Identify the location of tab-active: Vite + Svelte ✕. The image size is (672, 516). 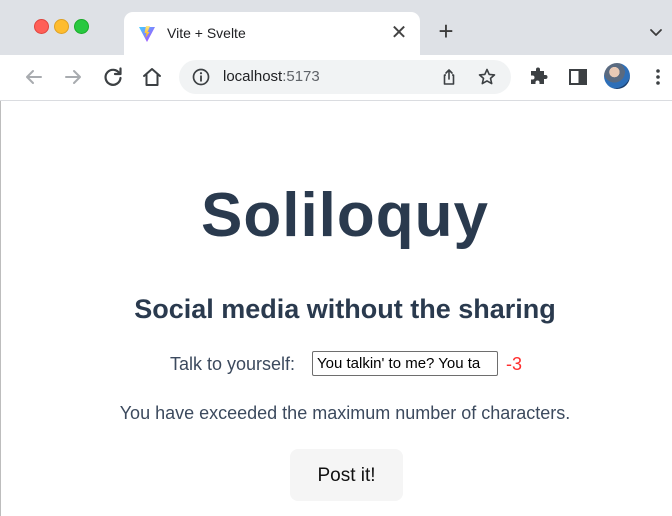
(272, 33).